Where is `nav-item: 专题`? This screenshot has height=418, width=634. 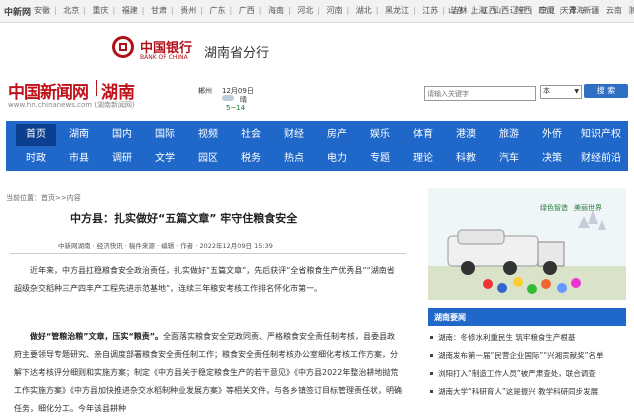
nav-item: 专题 is located at coordinates (380, 159).